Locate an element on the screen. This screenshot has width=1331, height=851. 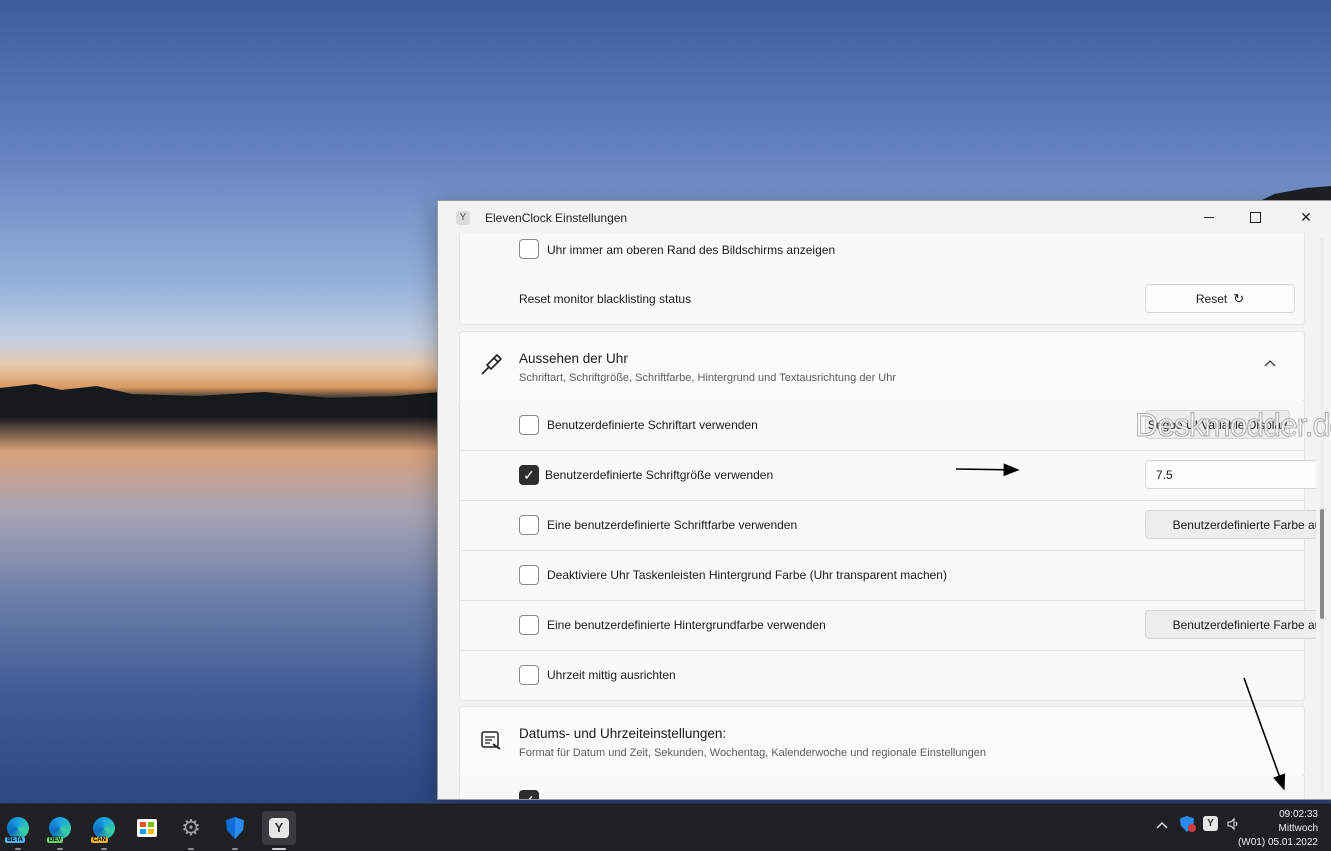
reset-button: Reset ↻ is located at coordinates (1220, 298).